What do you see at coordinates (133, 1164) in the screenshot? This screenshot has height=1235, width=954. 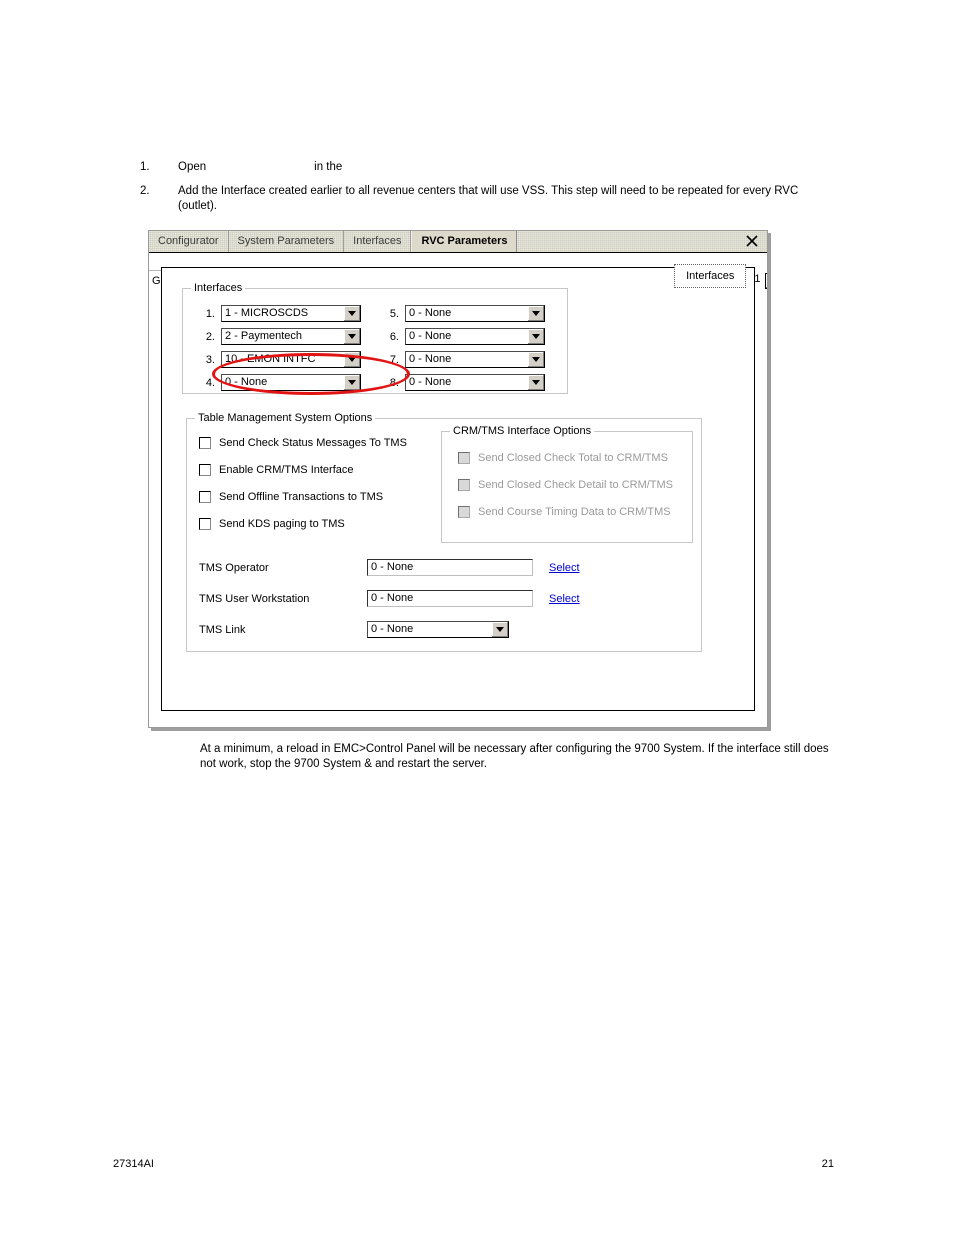 I see `footer-document-id: 27314AI` at bounding box center [133, 1164].